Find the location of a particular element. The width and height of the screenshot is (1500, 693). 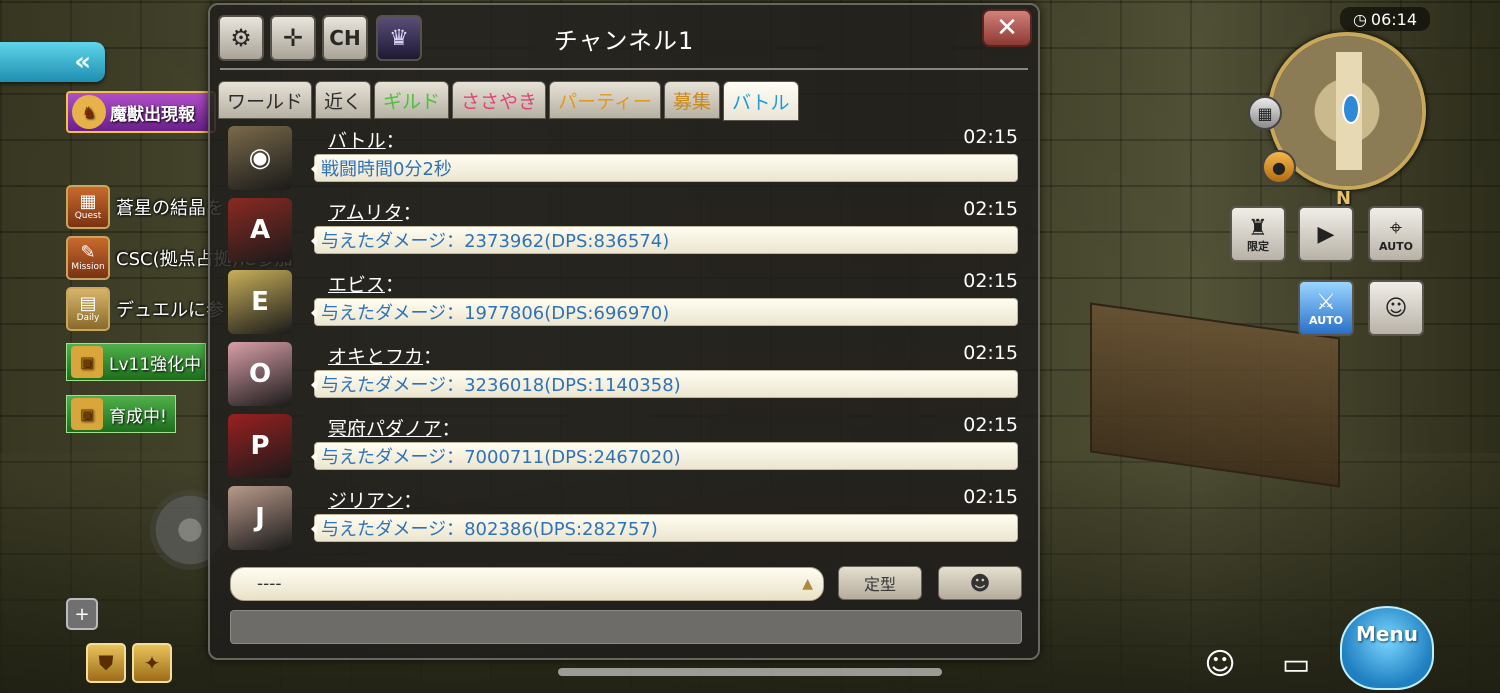

party-button: ☺ is located at coordinates (1396, 308).